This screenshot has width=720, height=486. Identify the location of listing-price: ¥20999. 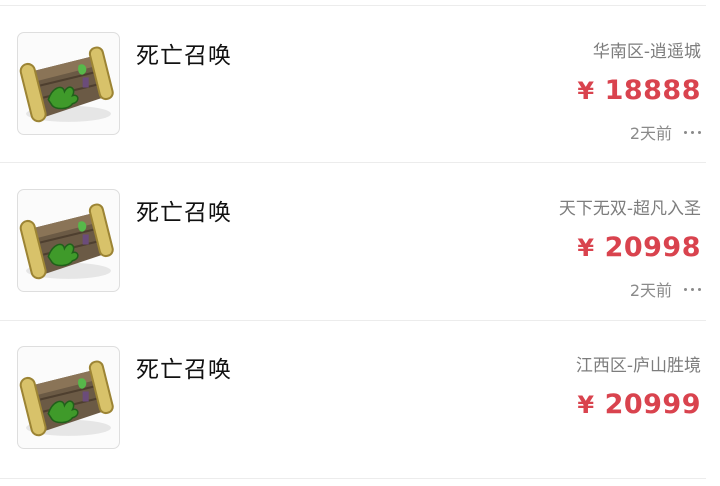
(639, 404).